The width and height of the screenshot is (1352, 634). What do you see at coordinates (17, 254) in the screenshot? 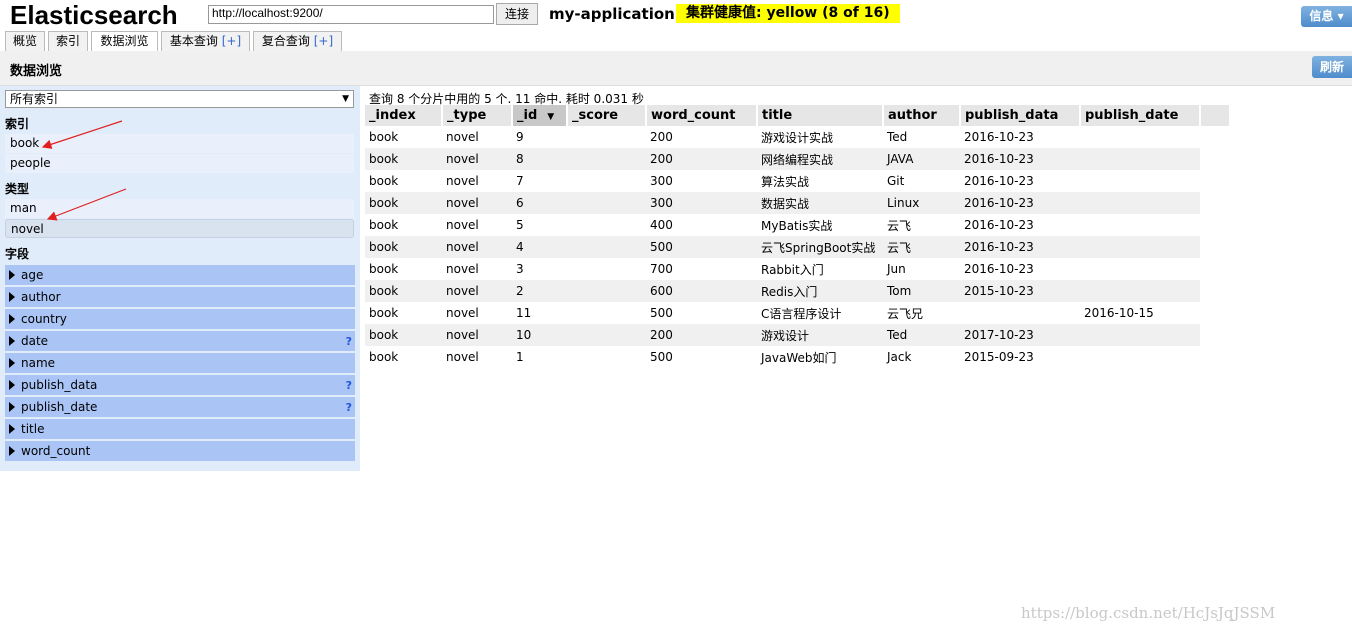
I see `field-section-label: 字段` at bounding box center [17, 254].